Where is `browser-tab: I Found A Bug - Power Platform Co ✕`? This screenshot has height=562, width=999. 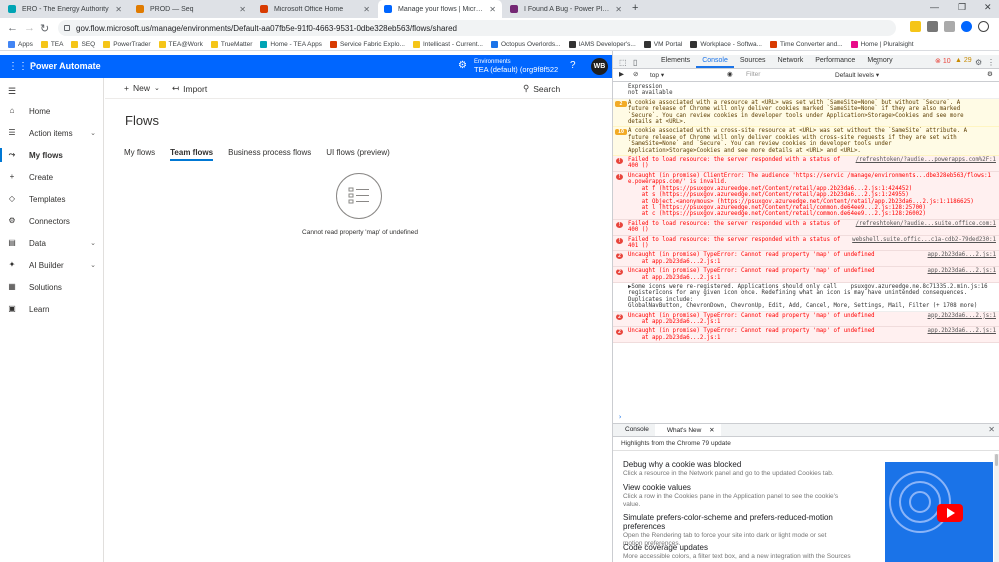 browser-tab: I Found A Bug - Power Platform Co ✕ is located at coordinates (566, 9).